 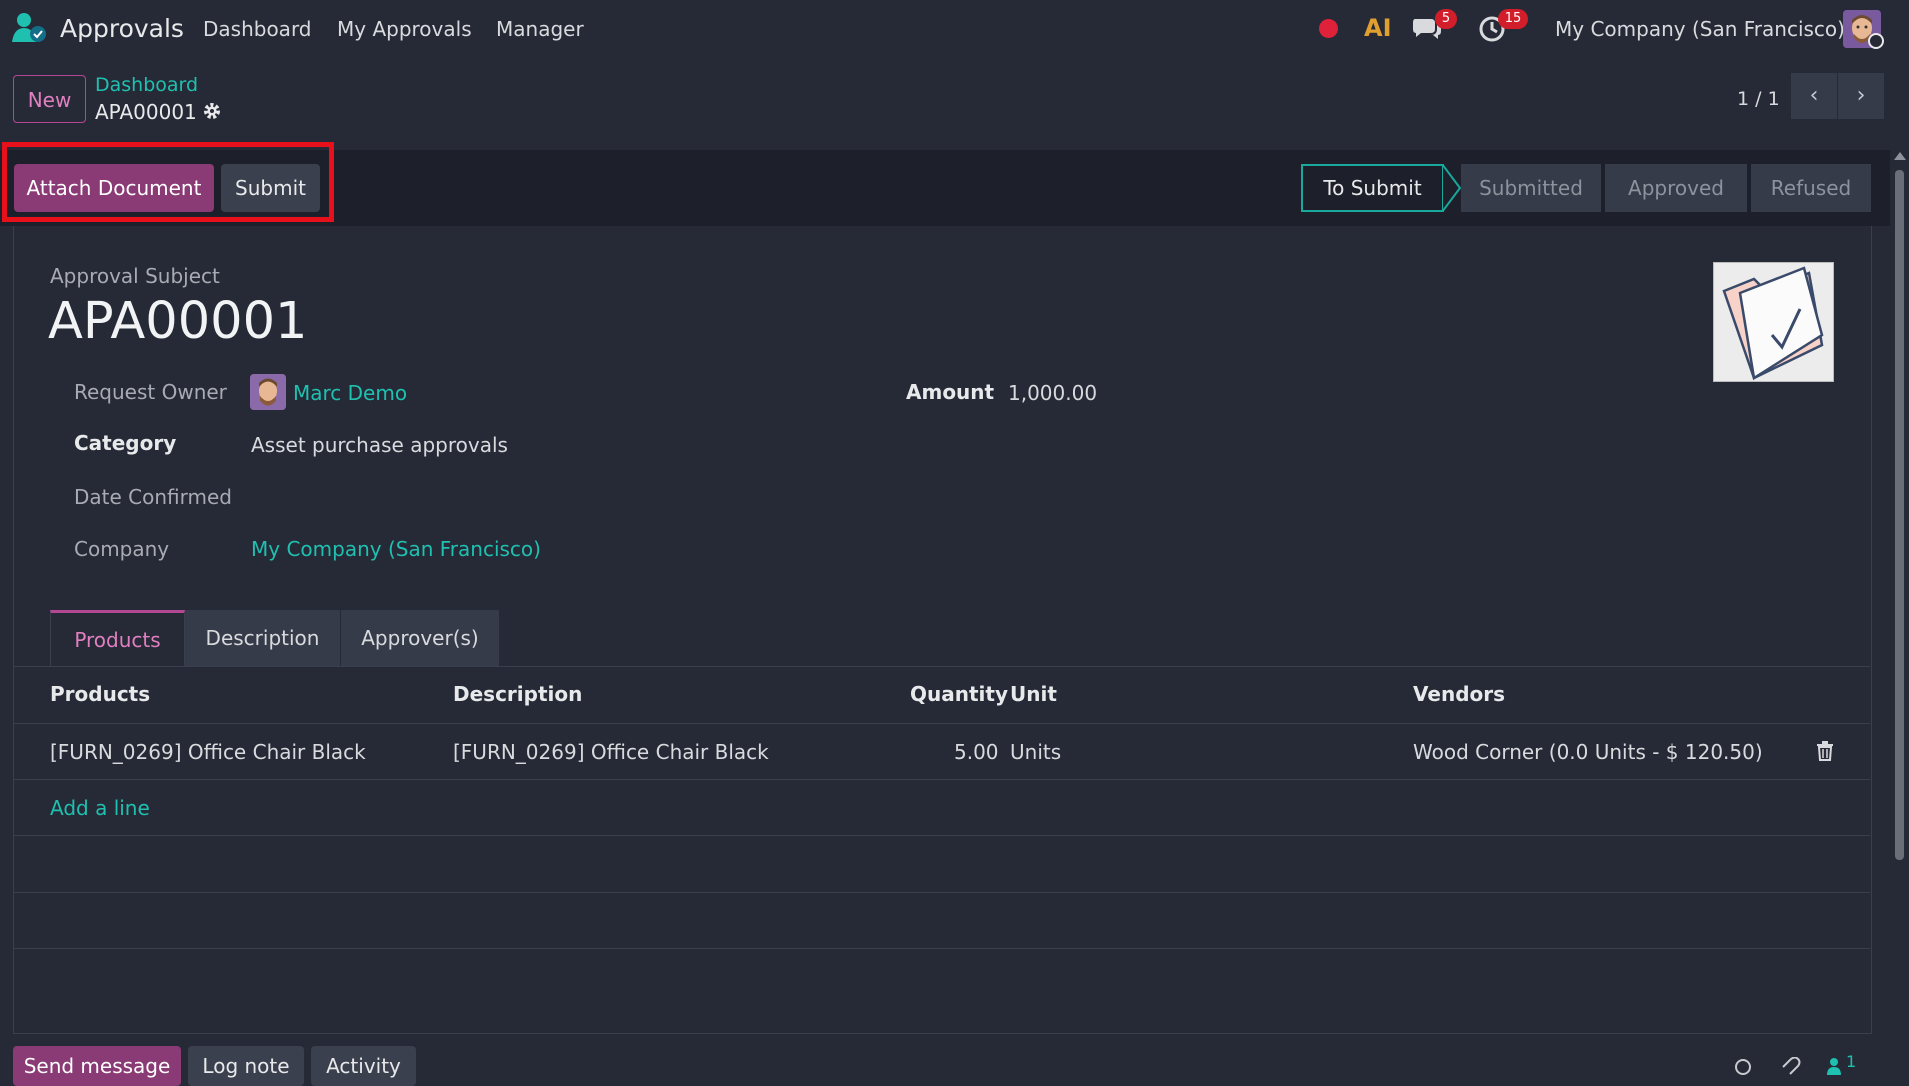 I want to click on category-value: Asset purchase approvals, so click(x=379, y=445).